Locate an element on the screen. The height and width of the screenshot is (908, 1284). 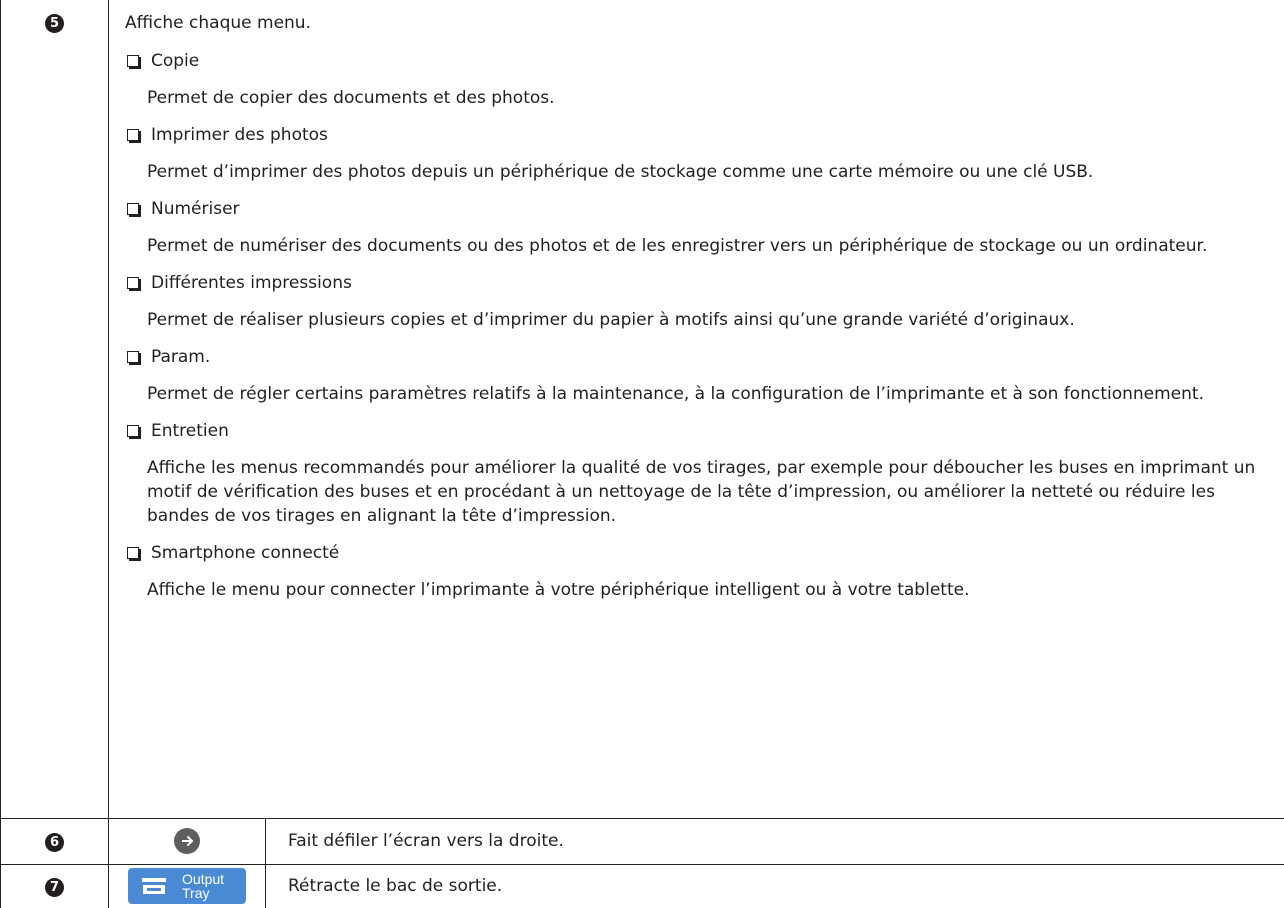
menu-item-title: Copie is located at coordinates (175, 61).